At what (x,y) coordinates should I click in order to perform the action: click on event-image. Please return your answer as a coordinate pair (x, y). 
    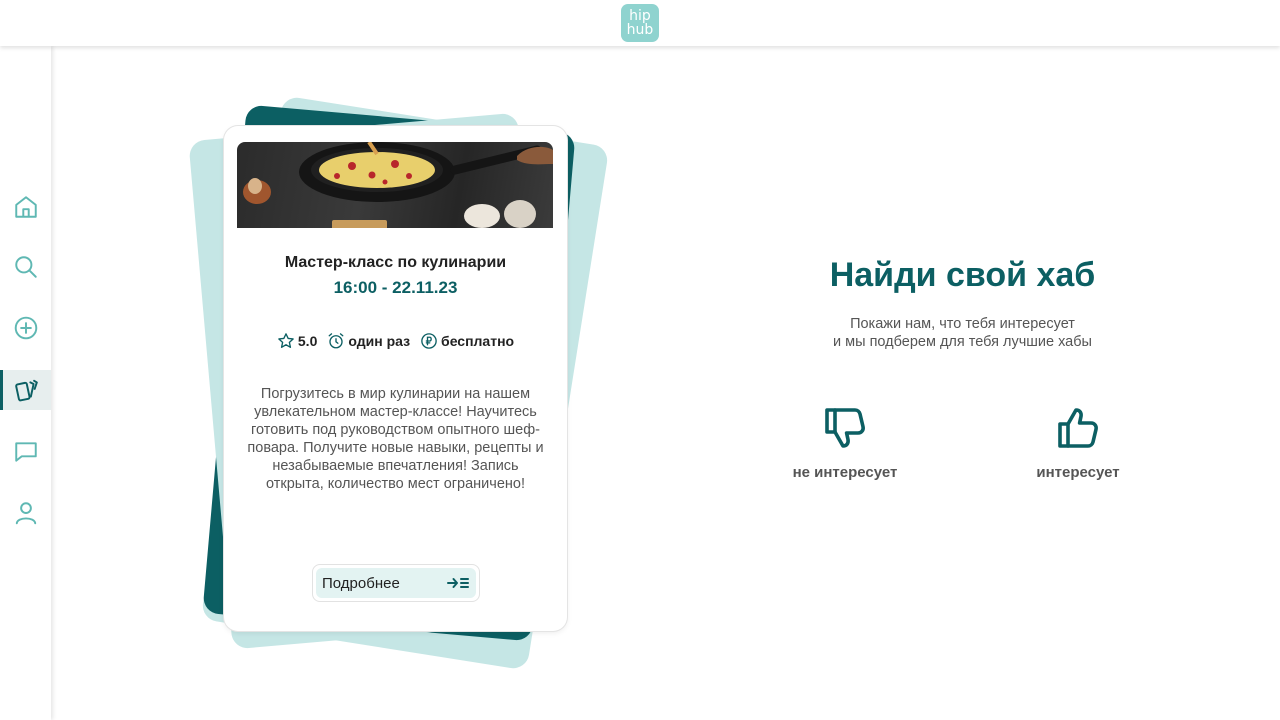
    Looking at the image, I should click on (395, 185).